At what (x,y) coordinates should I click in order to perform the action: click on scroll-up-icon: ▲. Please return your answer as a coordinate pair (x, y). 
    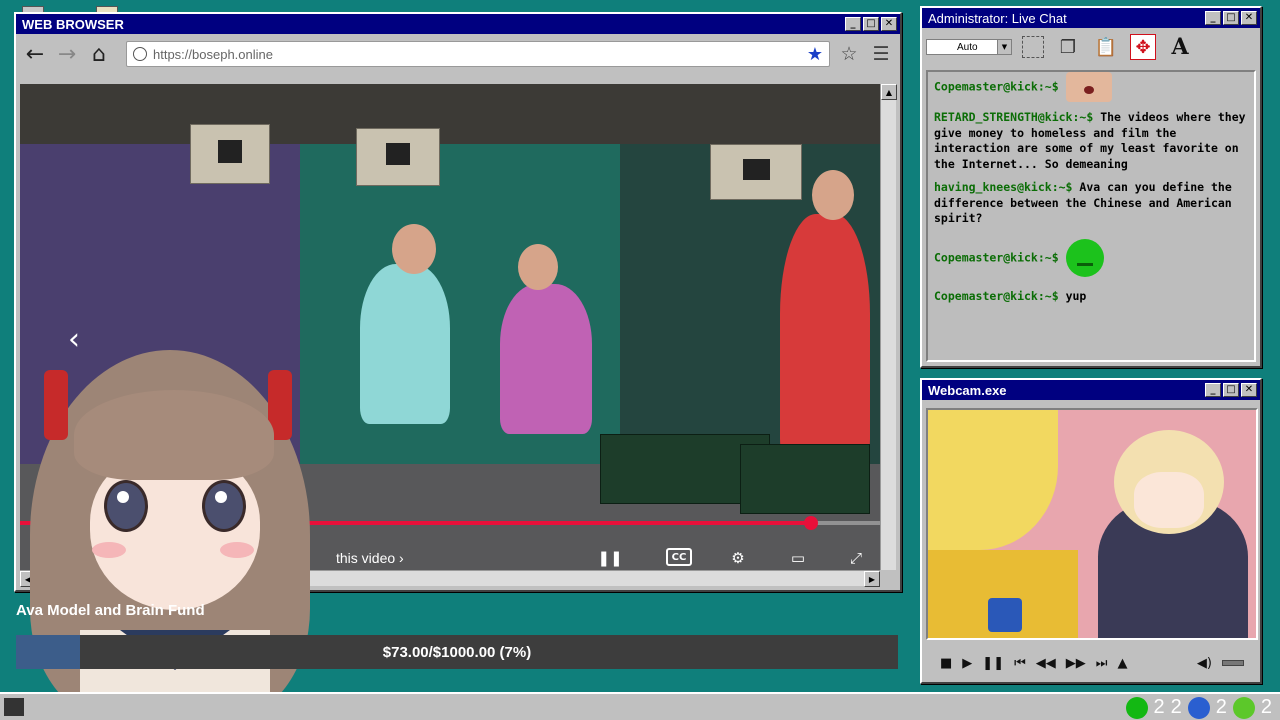
    Looking at the image, I should click on (889, 92).